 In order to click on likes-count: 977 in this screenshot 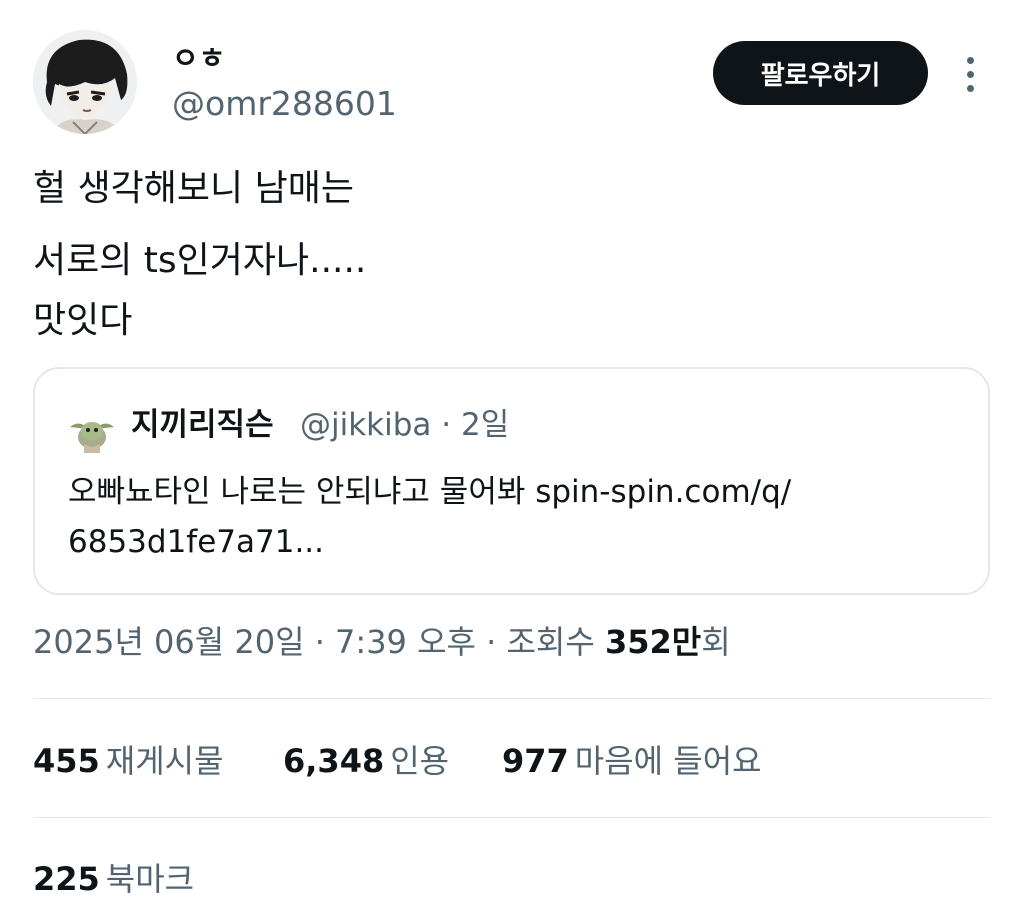, I will do `click(535, 761)`.